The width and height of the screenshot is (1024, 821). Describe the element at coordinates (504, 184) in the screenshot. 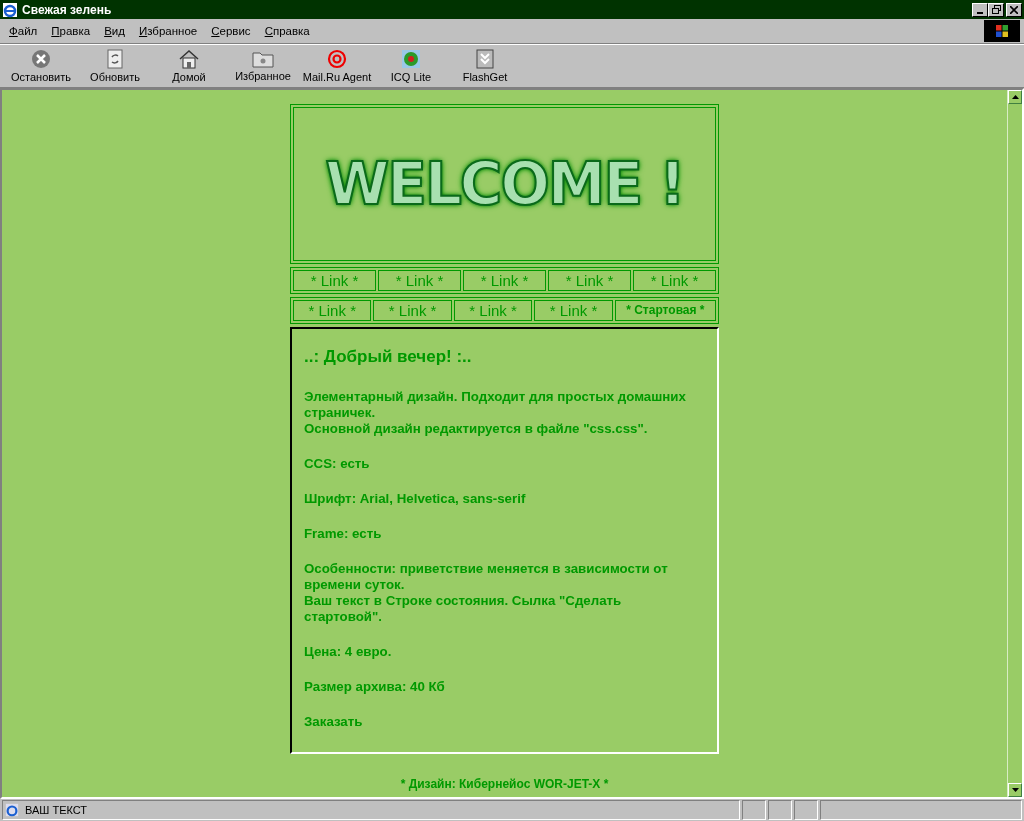

I see `welcome-logo: WELCOME !` at that location.